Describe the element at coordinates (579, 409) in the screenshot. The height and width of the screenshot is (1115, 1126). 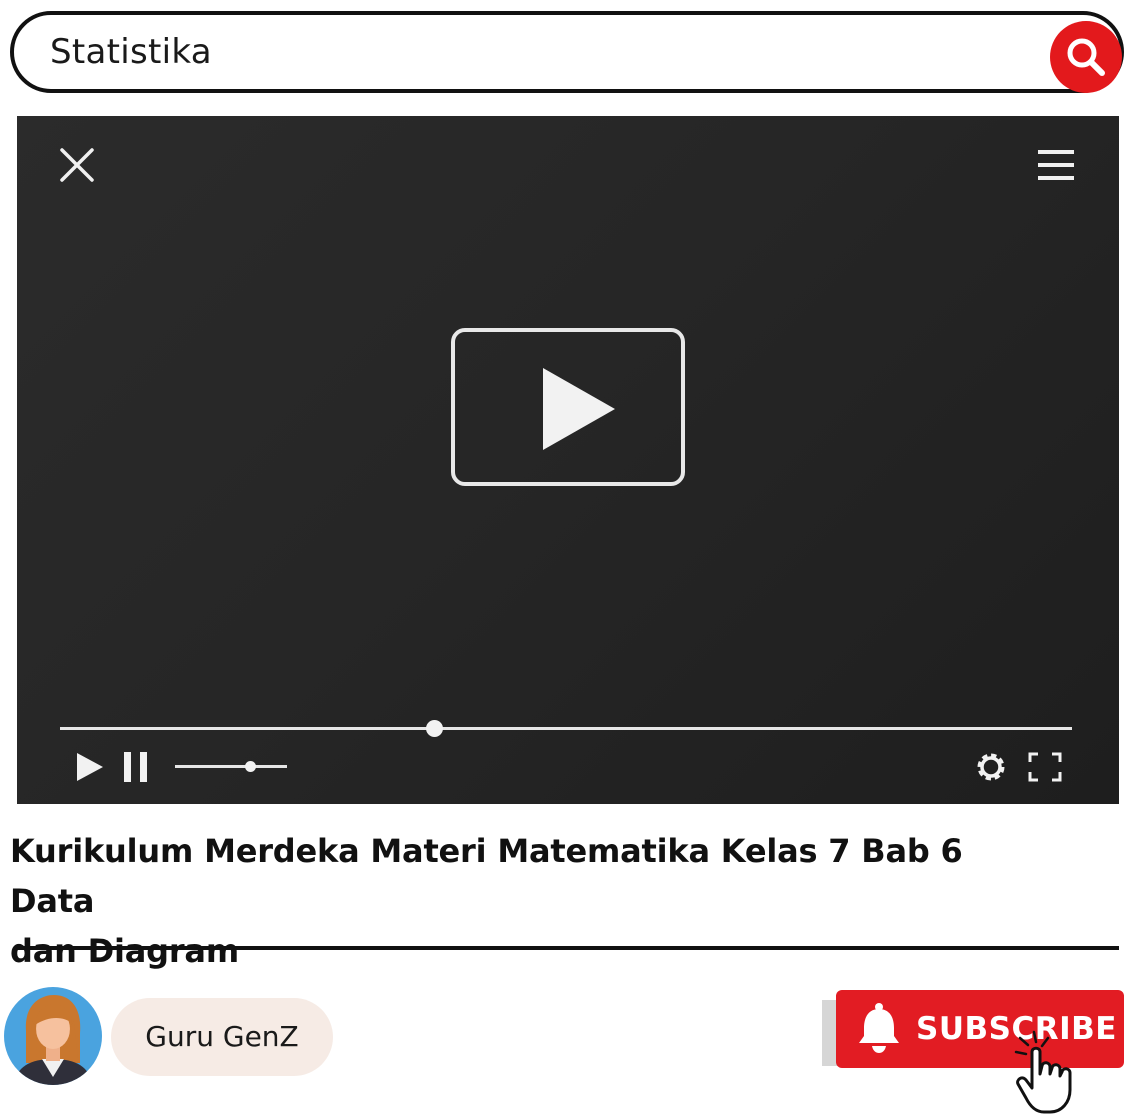
I see `play-icon` at that location.